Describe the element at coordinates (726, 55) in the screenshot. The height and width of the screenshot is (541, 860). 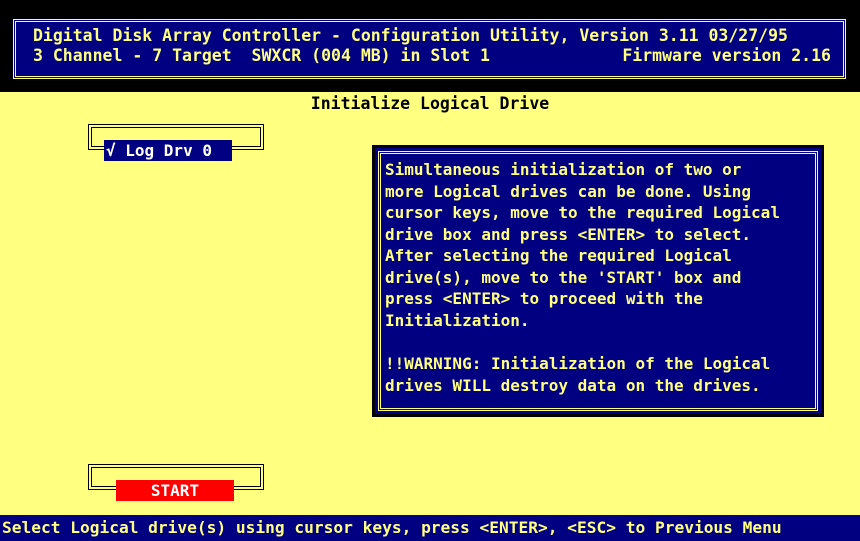
I see `header-firmware-version: Firmware version 2.16` at that location.